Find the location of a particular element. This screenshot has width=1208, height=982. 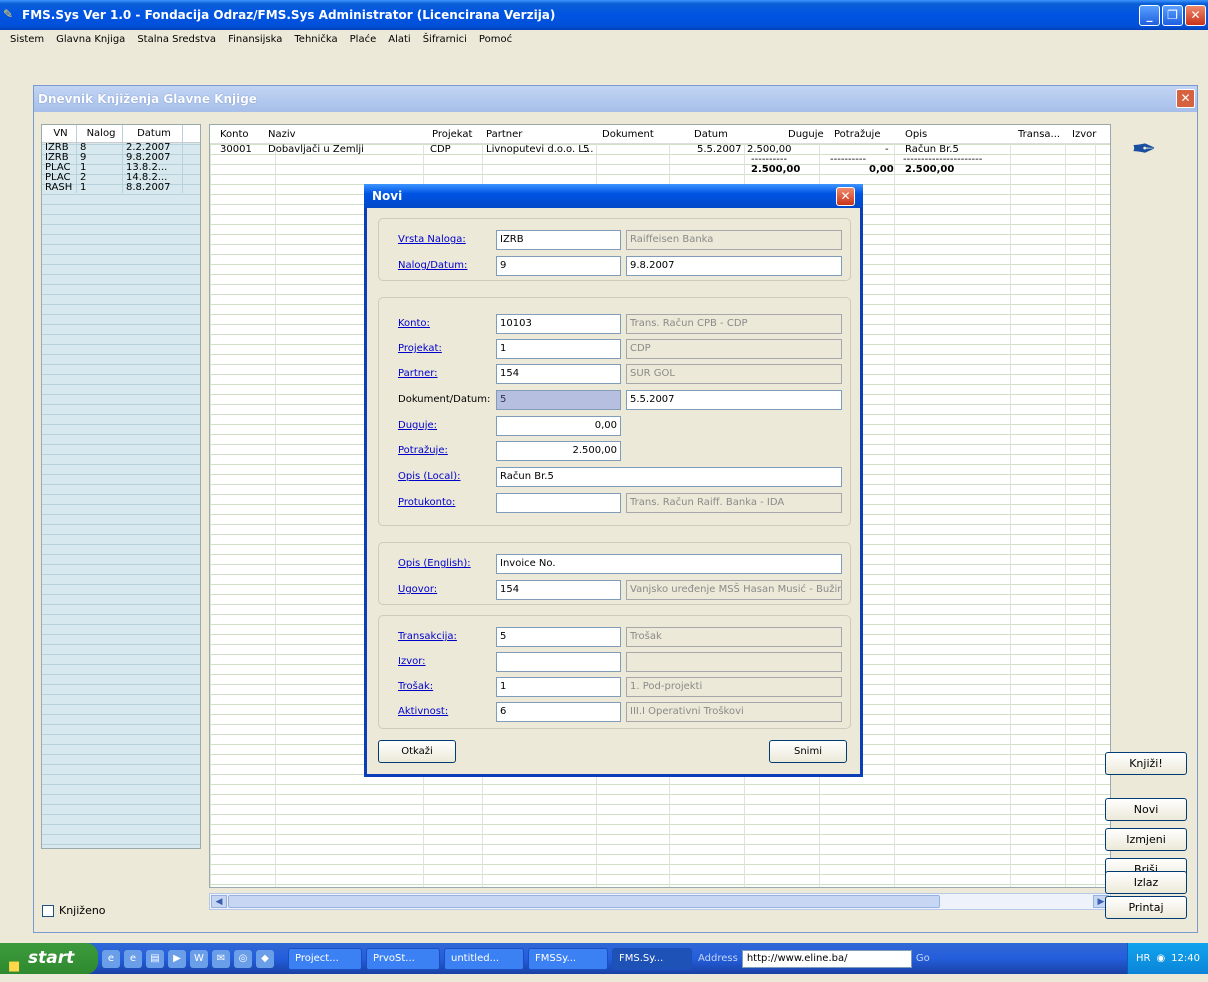

menu-sifrarnici: Šifrarnici is located at coordinates (445, 40).